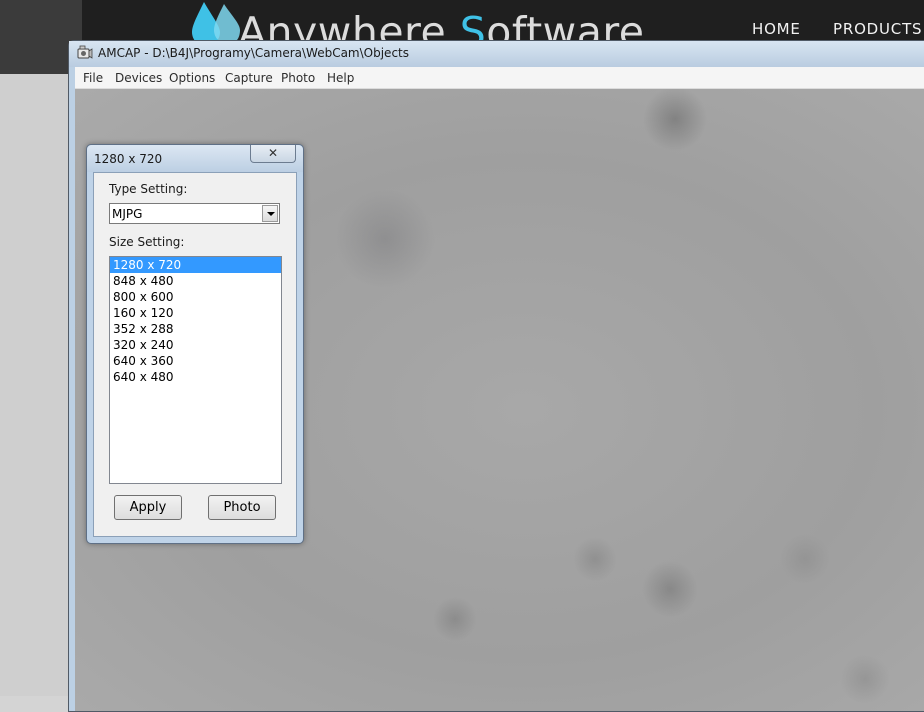 The height and width of the screenshot is (712, 924). What do you see at coordinates (93, 78) in the screenshot?
I see `menu-file: File` at bounding box center [93, 78].